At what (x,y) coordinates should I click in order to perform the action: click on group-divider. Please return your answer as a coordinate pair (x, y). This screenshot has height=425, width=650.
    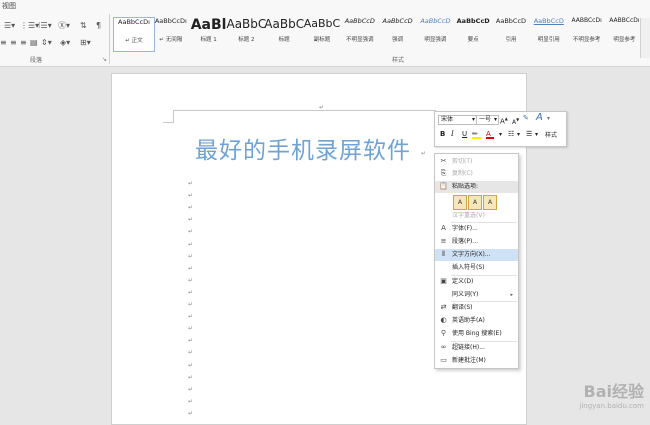
    Looking at the image, I should click on (109, 39).